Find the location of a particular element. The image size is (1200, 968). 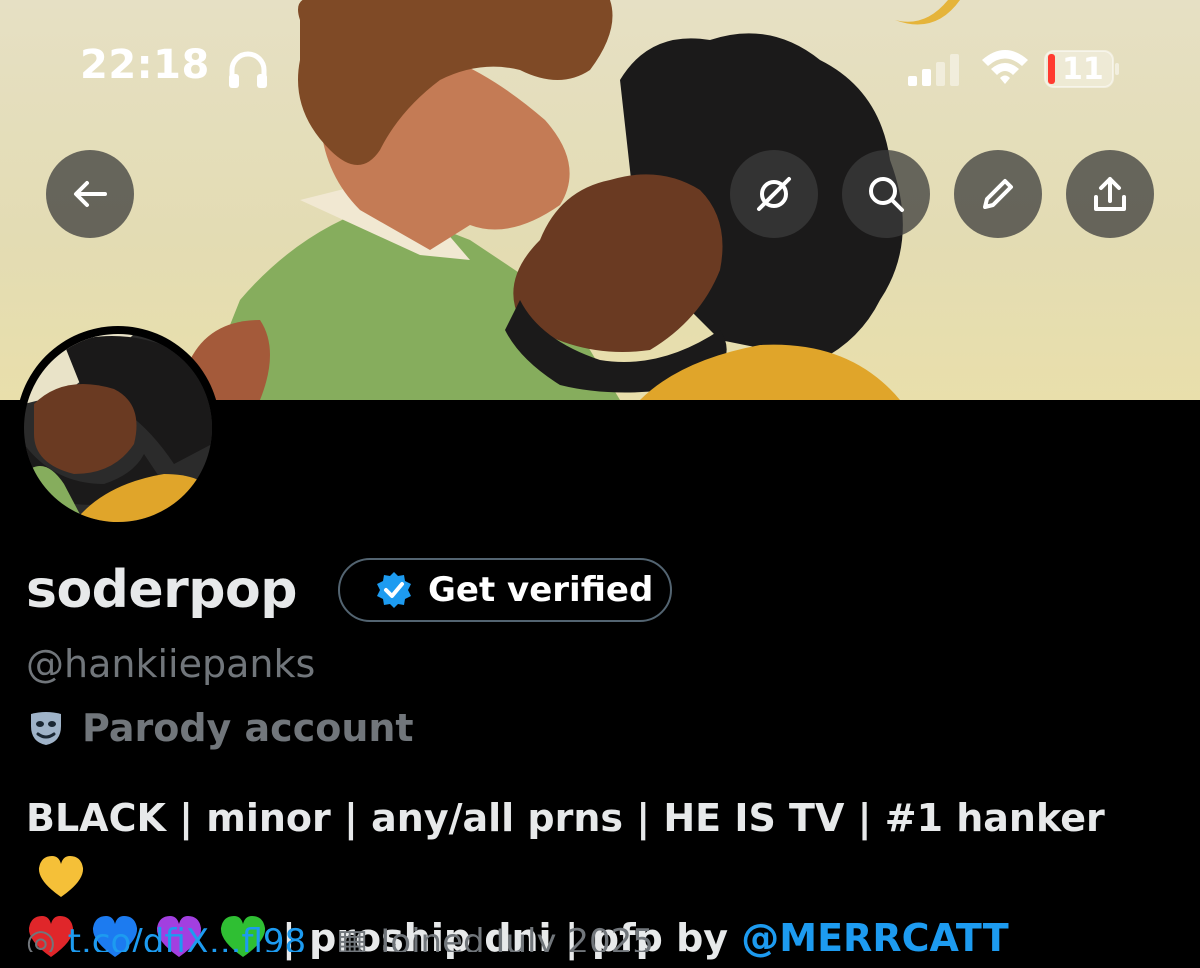

yellow-heart-icon is located at coordinates (61, 876).